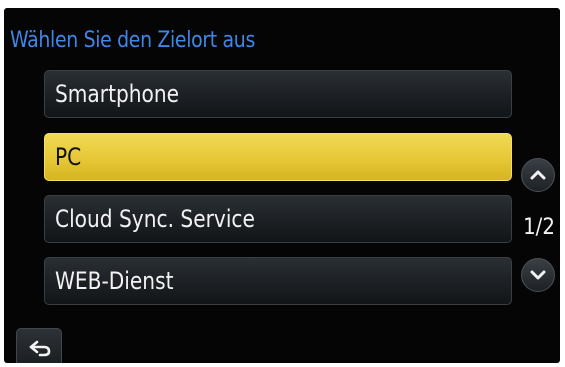 This screenshot has width=565, height=367. I want to click on menu-item-web-dienst: WEB-Dienst, so click(278, 281).